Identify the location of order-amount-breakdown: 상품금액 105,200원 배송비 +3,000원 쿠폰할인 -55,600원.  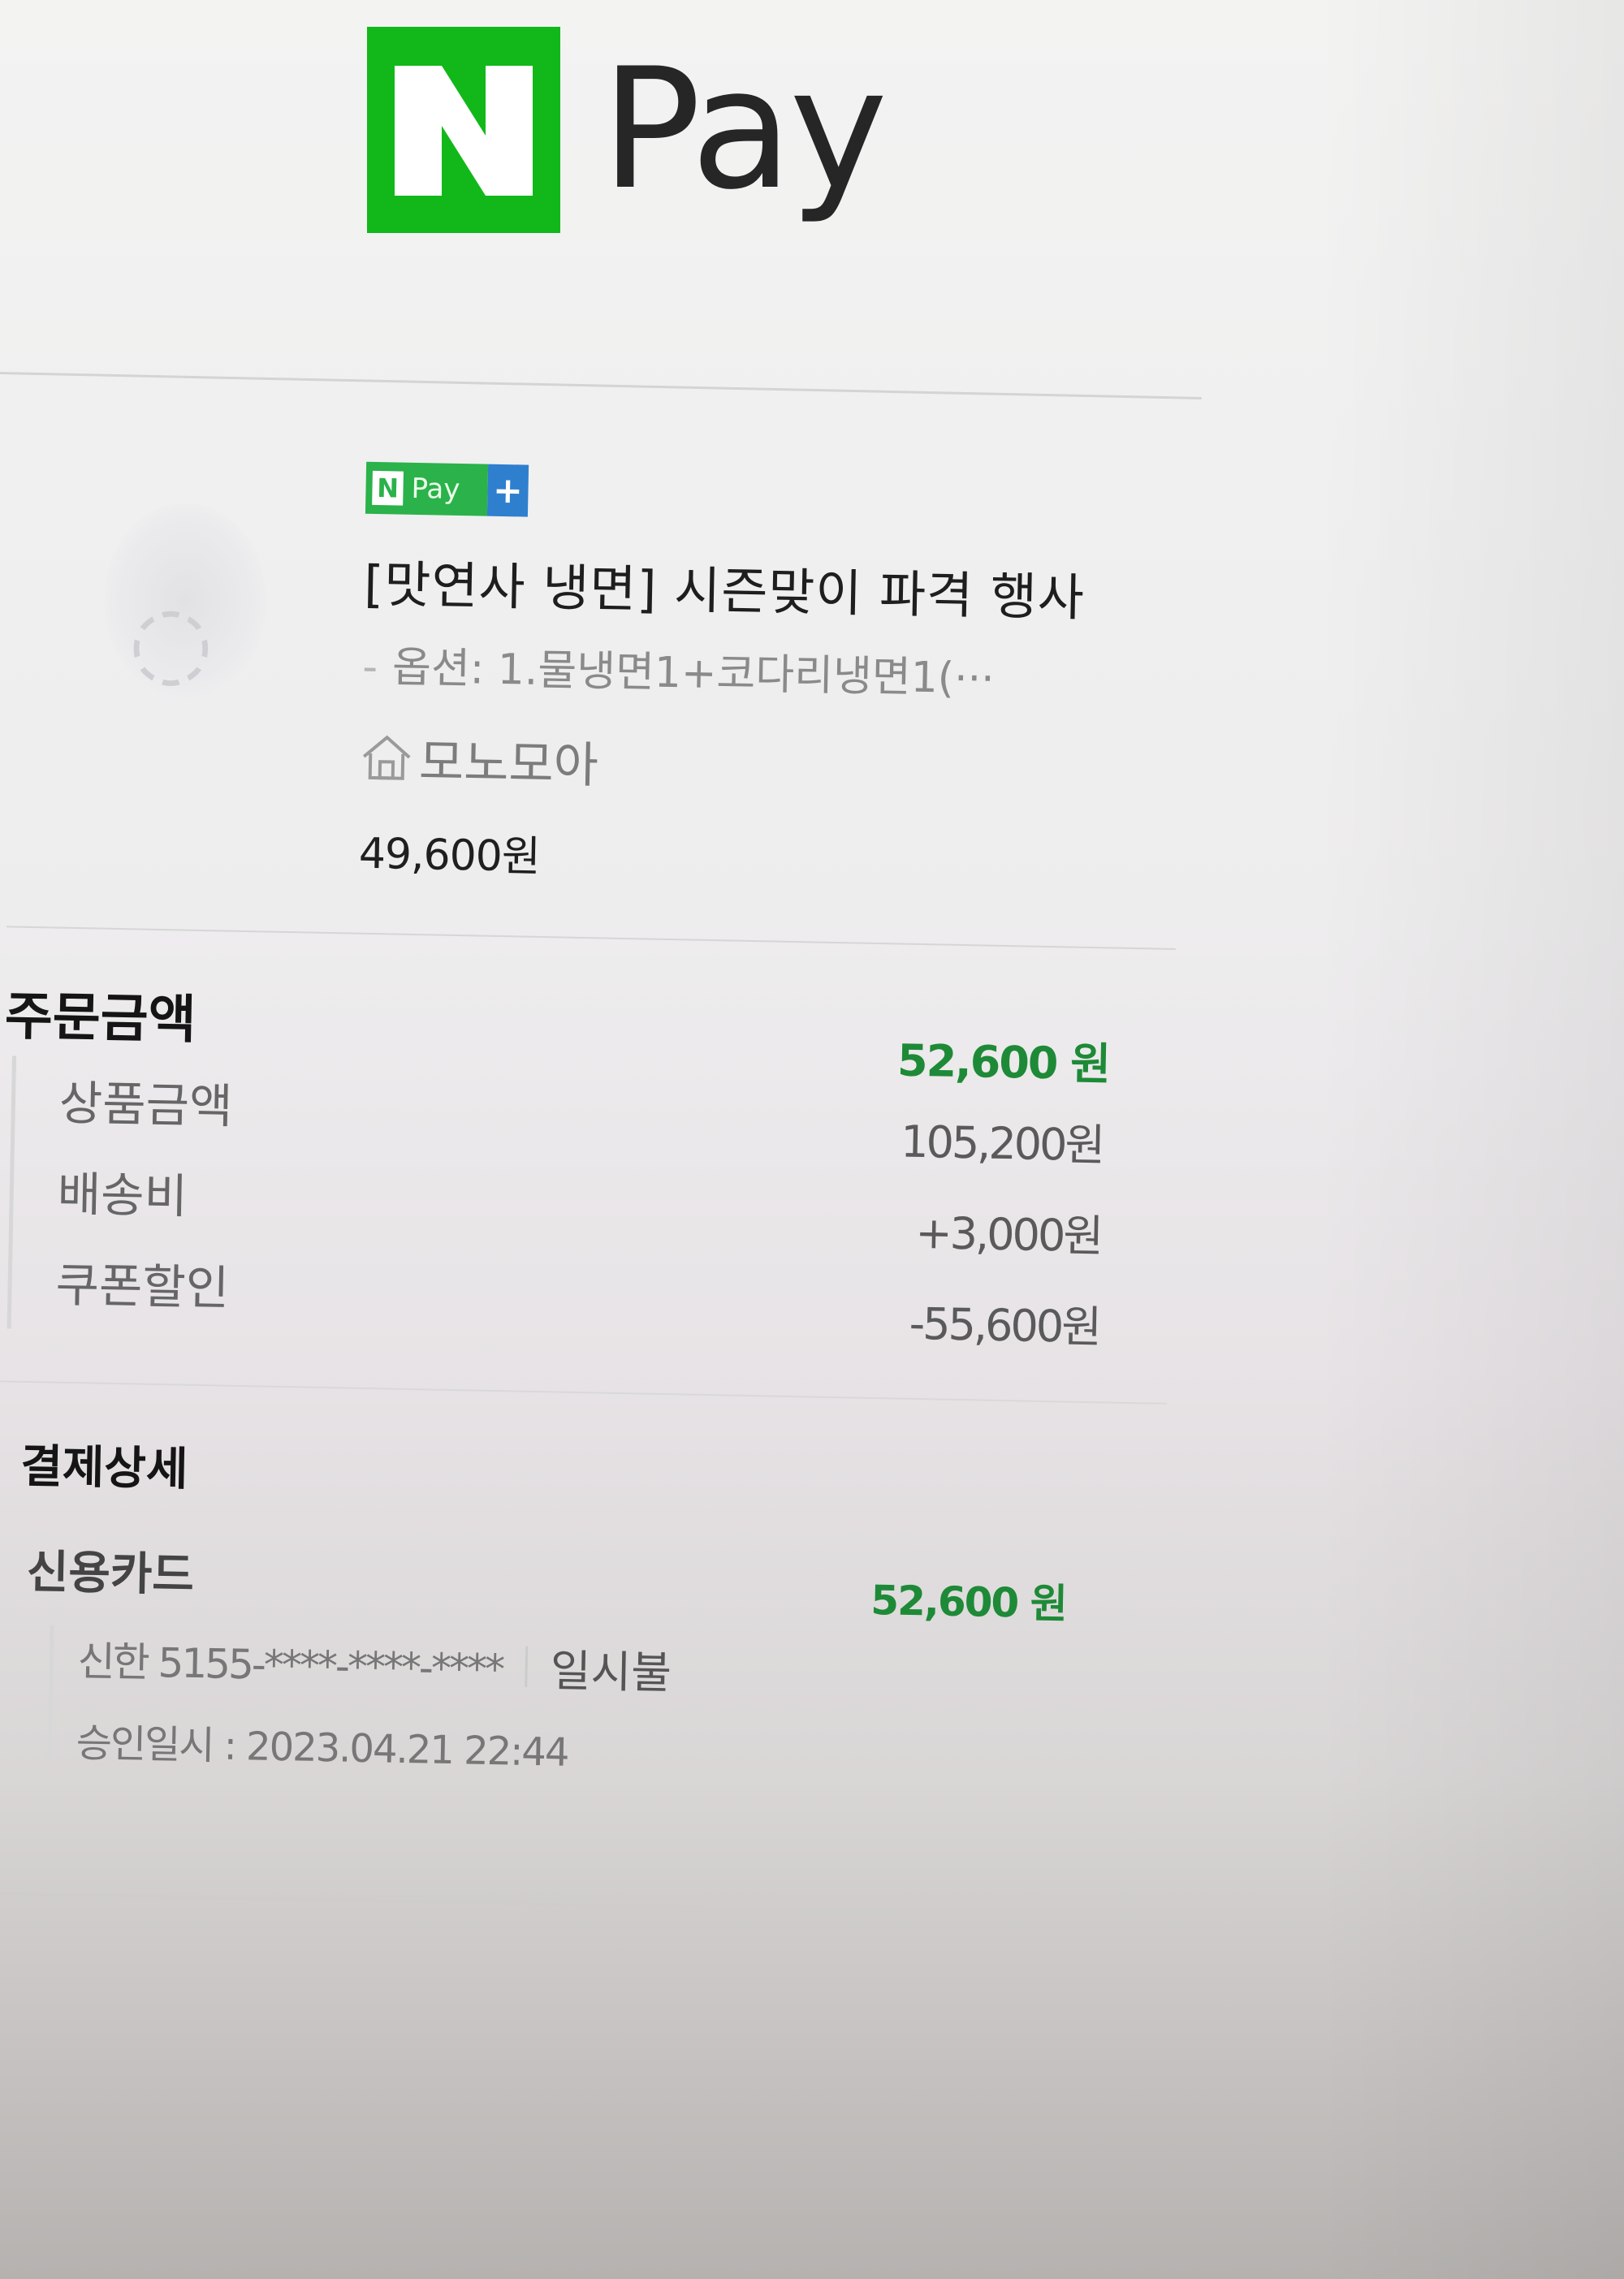
(563, 1204).